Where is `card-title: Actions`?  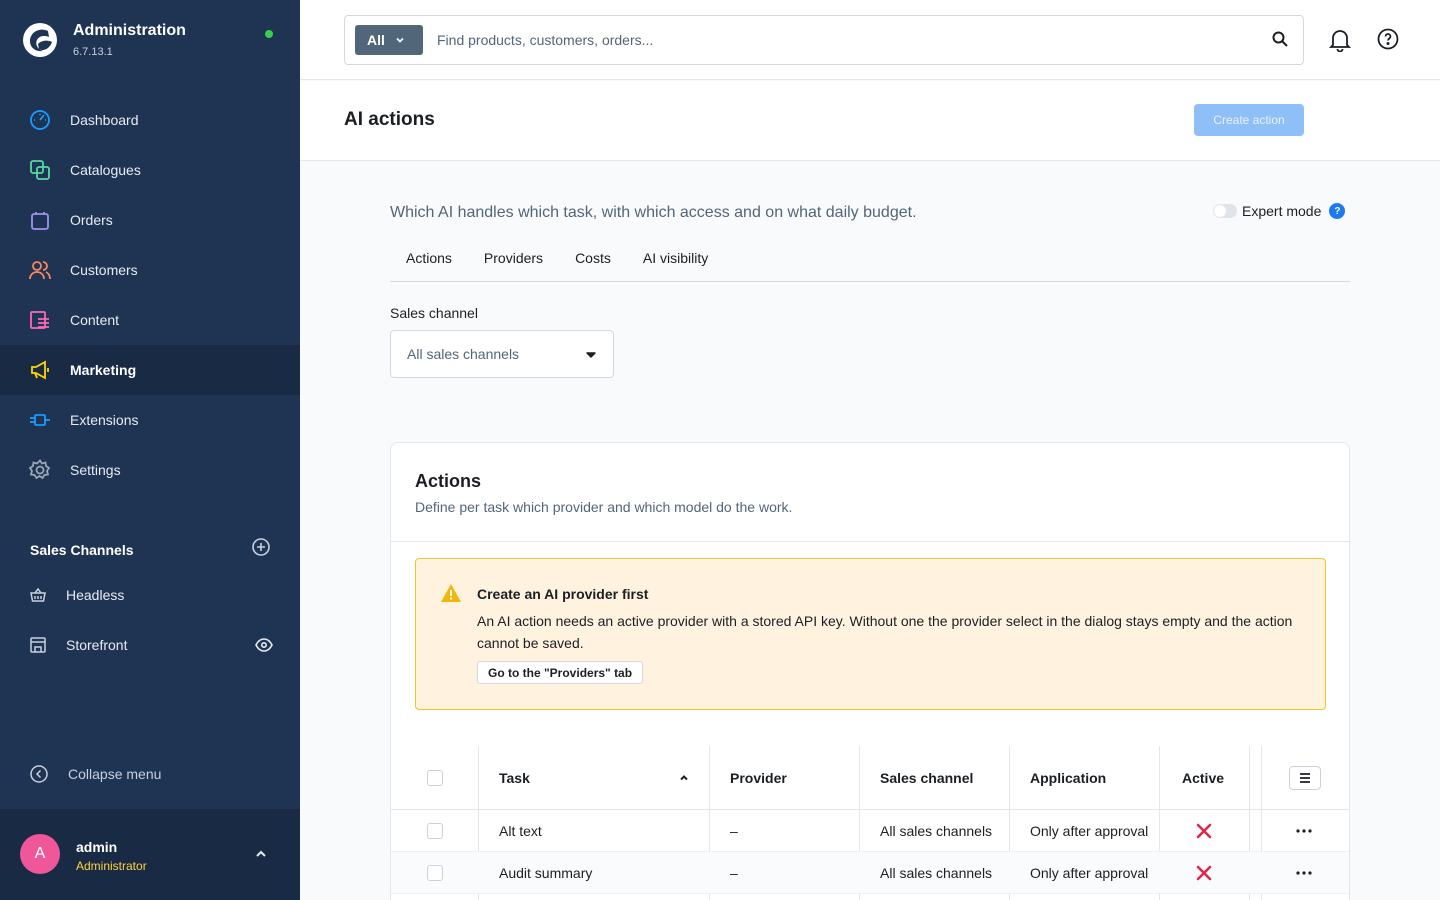 card-title: Actions is located at coordinates (448, 481).